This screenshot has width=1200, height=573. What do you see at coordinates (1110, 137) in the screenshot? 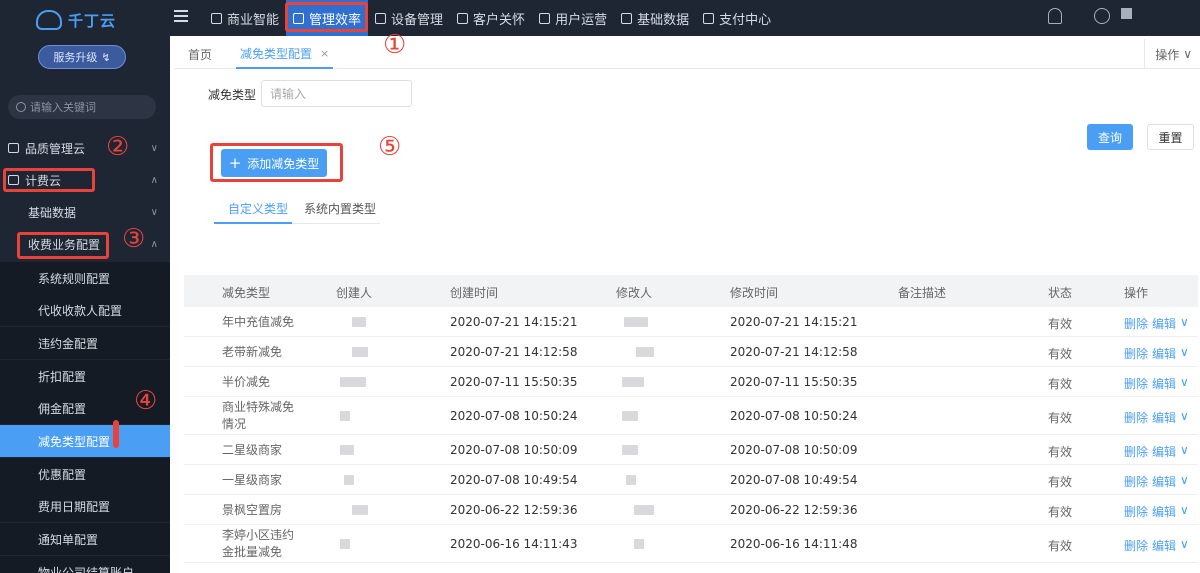
I see `query-button: 查询` at bounding box center [1110, 137].